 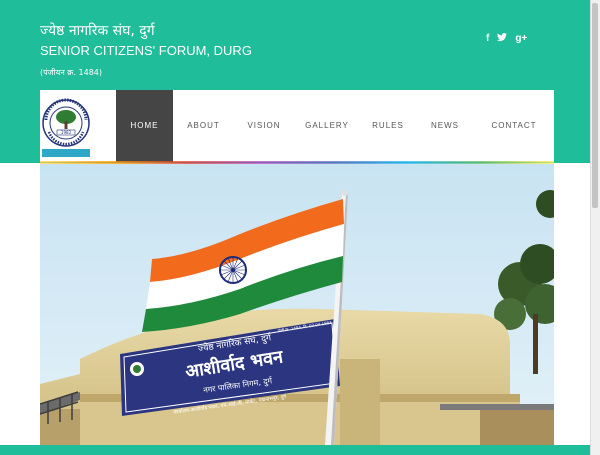 What do you see at coordinates (595, 105) in the screenshot?
I see `scrollbar-thumb` at bounding box center [595, 105].